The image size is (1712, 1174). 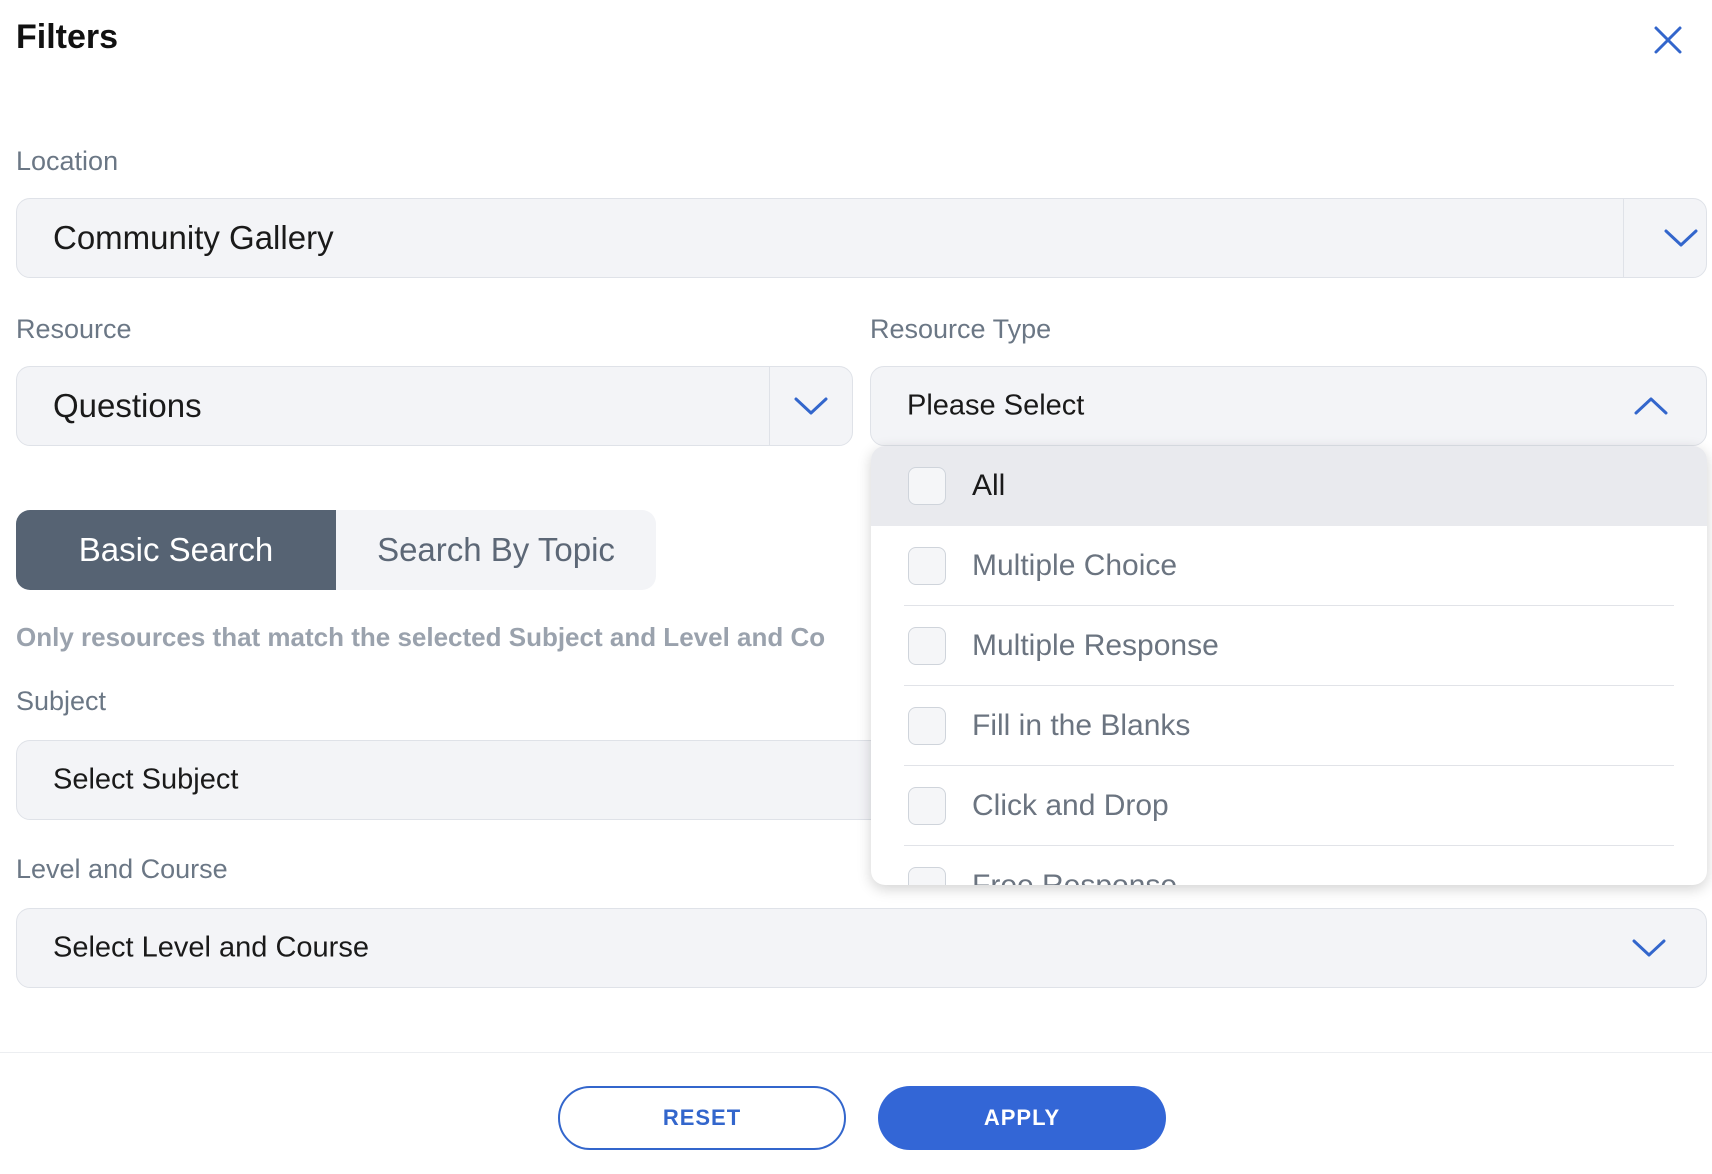 What do you see at coordinates (1070, 805) in the screenshot?
I see `option-label: Click and Drop` at bounding box center [1070, 805].